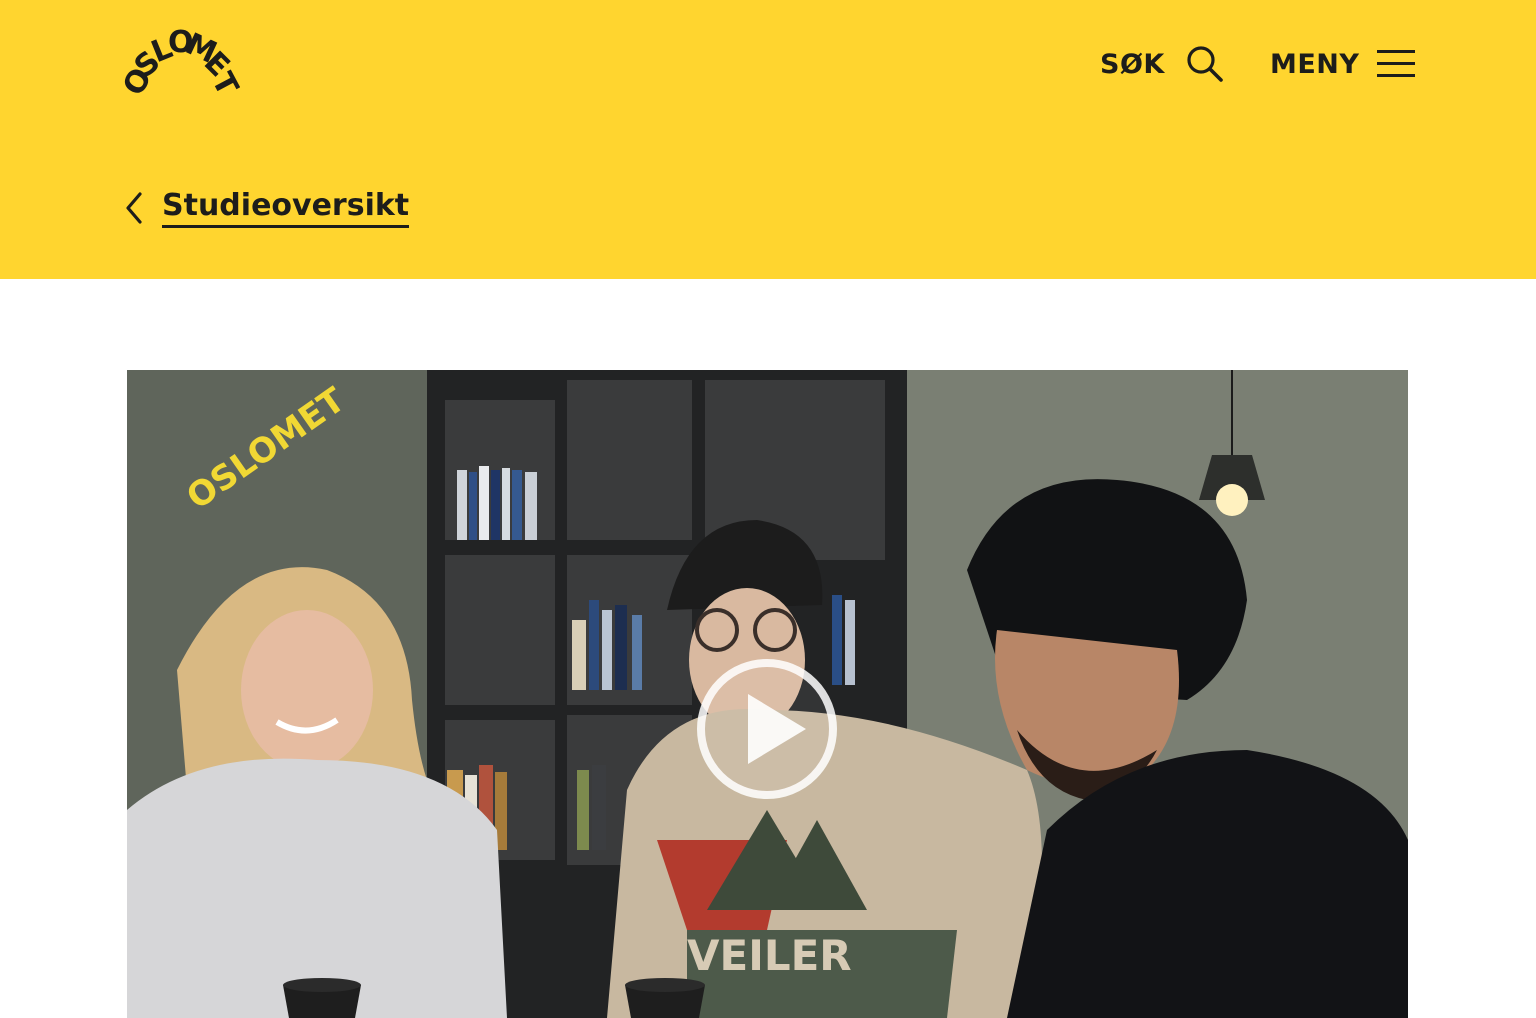 Image resolution: width=1536 pixels, height=1018 pixels. I want to click on search-icon, so click(1205, 64).